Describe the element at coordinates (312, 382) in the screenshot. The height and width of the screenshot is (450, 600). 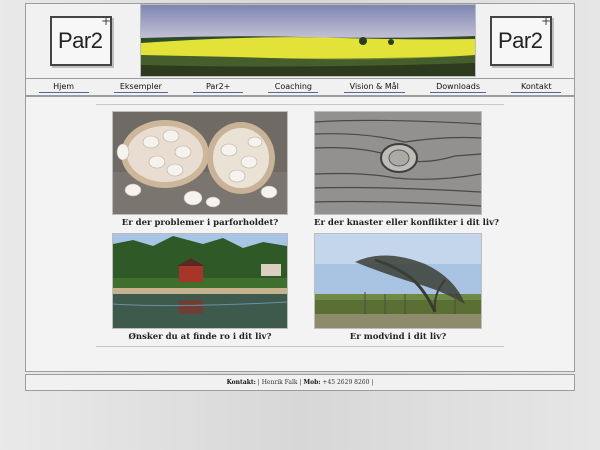
I see `footer-mob-label: Mob:` at that location.